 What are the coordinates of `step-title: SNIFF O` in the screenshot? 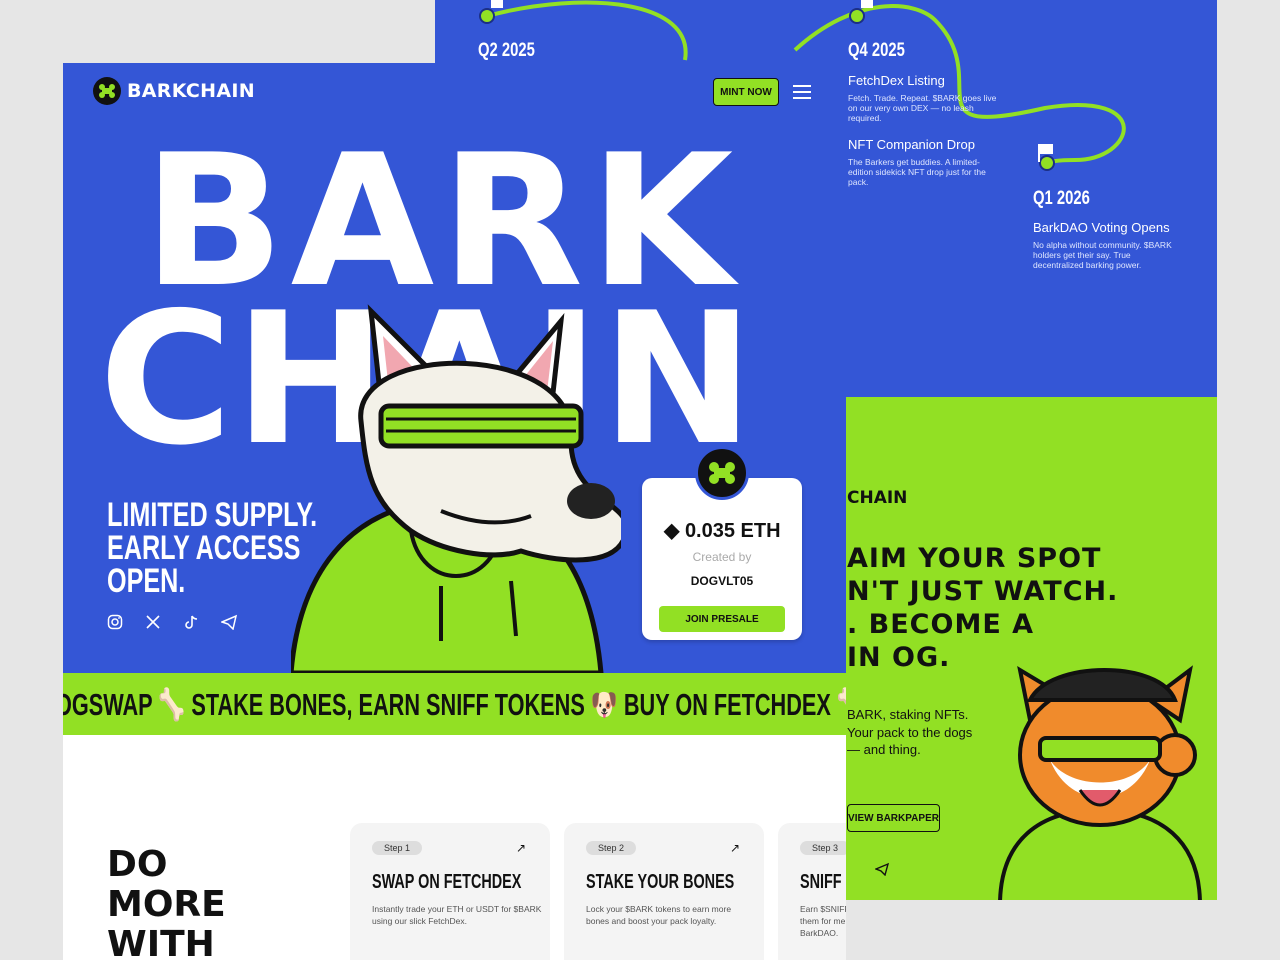 It's located at (823, 882).